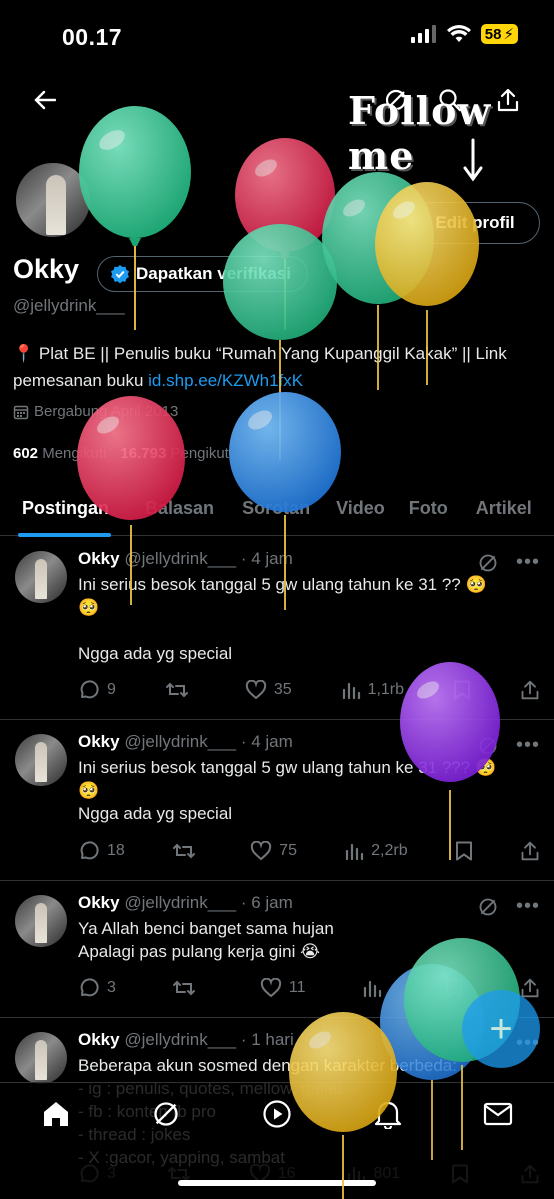  Describe the element at coordinates (386, 689) in the screenshot. I see `view-count: 1,1rb` at that location.